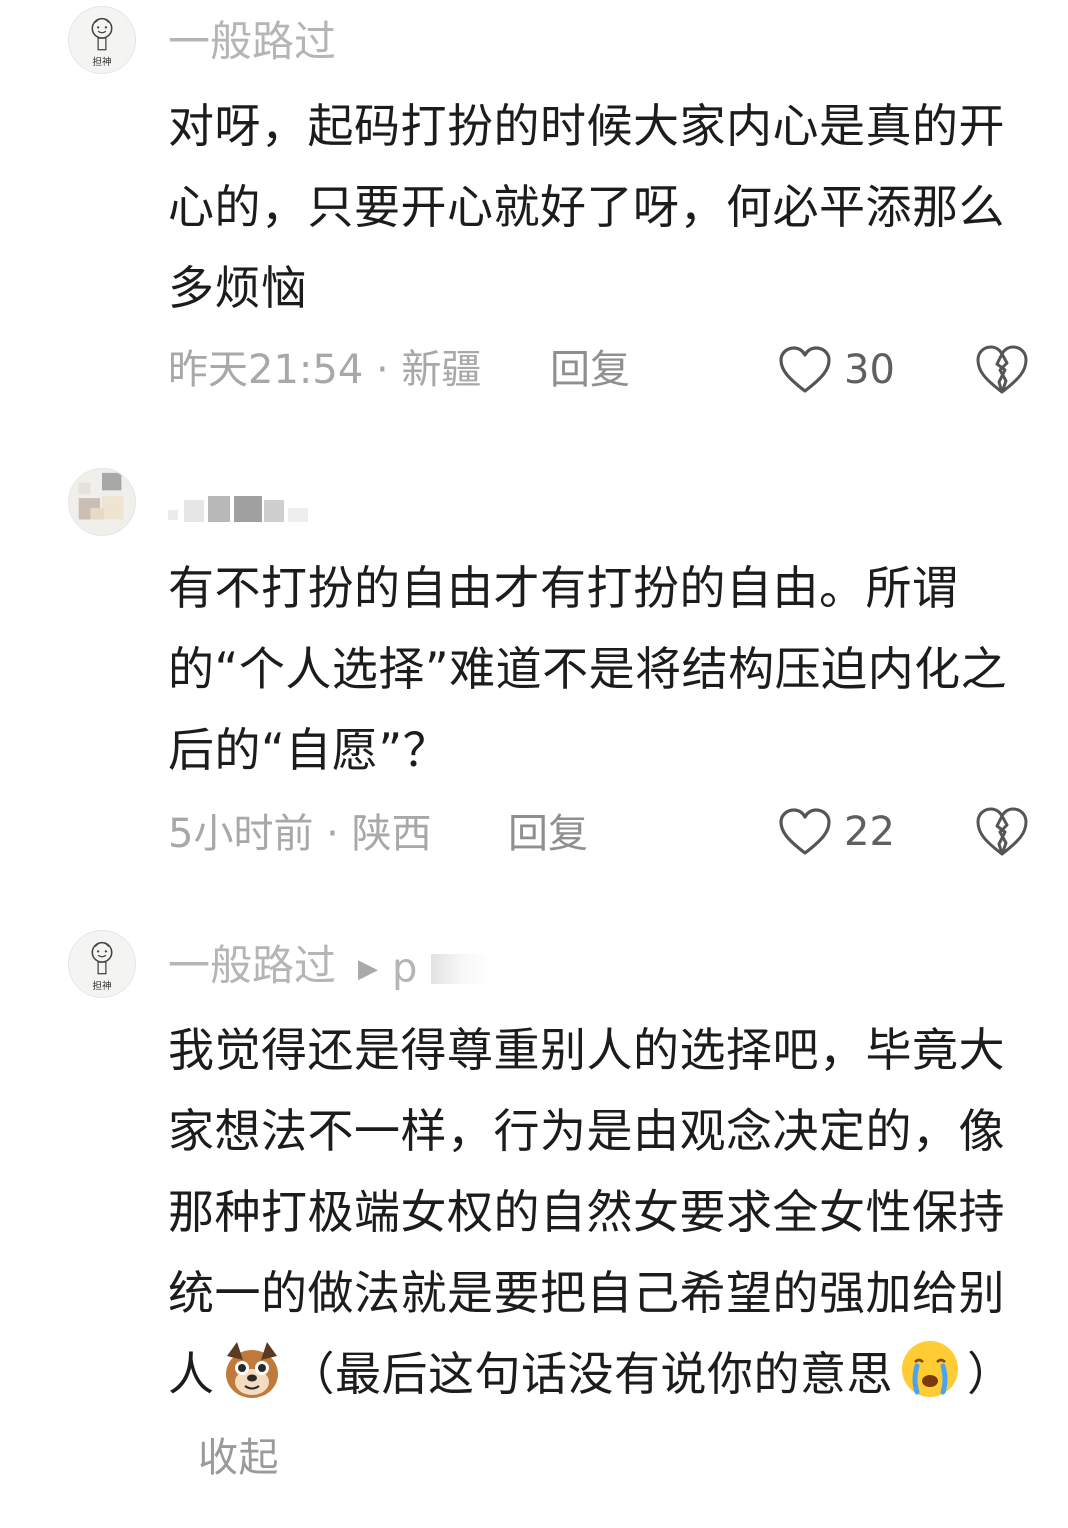 The height and width of the screenshot is (1528, 1068). I want to click on like-button: 22, so click(836, 832).